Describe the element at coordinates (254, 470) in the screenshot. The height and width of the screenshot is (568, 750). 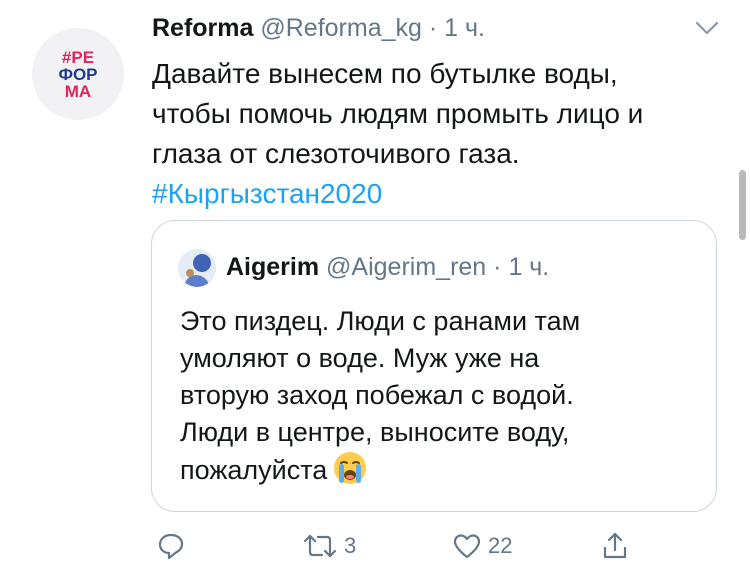
I see `quoted-line: пожалуйста` at that location.